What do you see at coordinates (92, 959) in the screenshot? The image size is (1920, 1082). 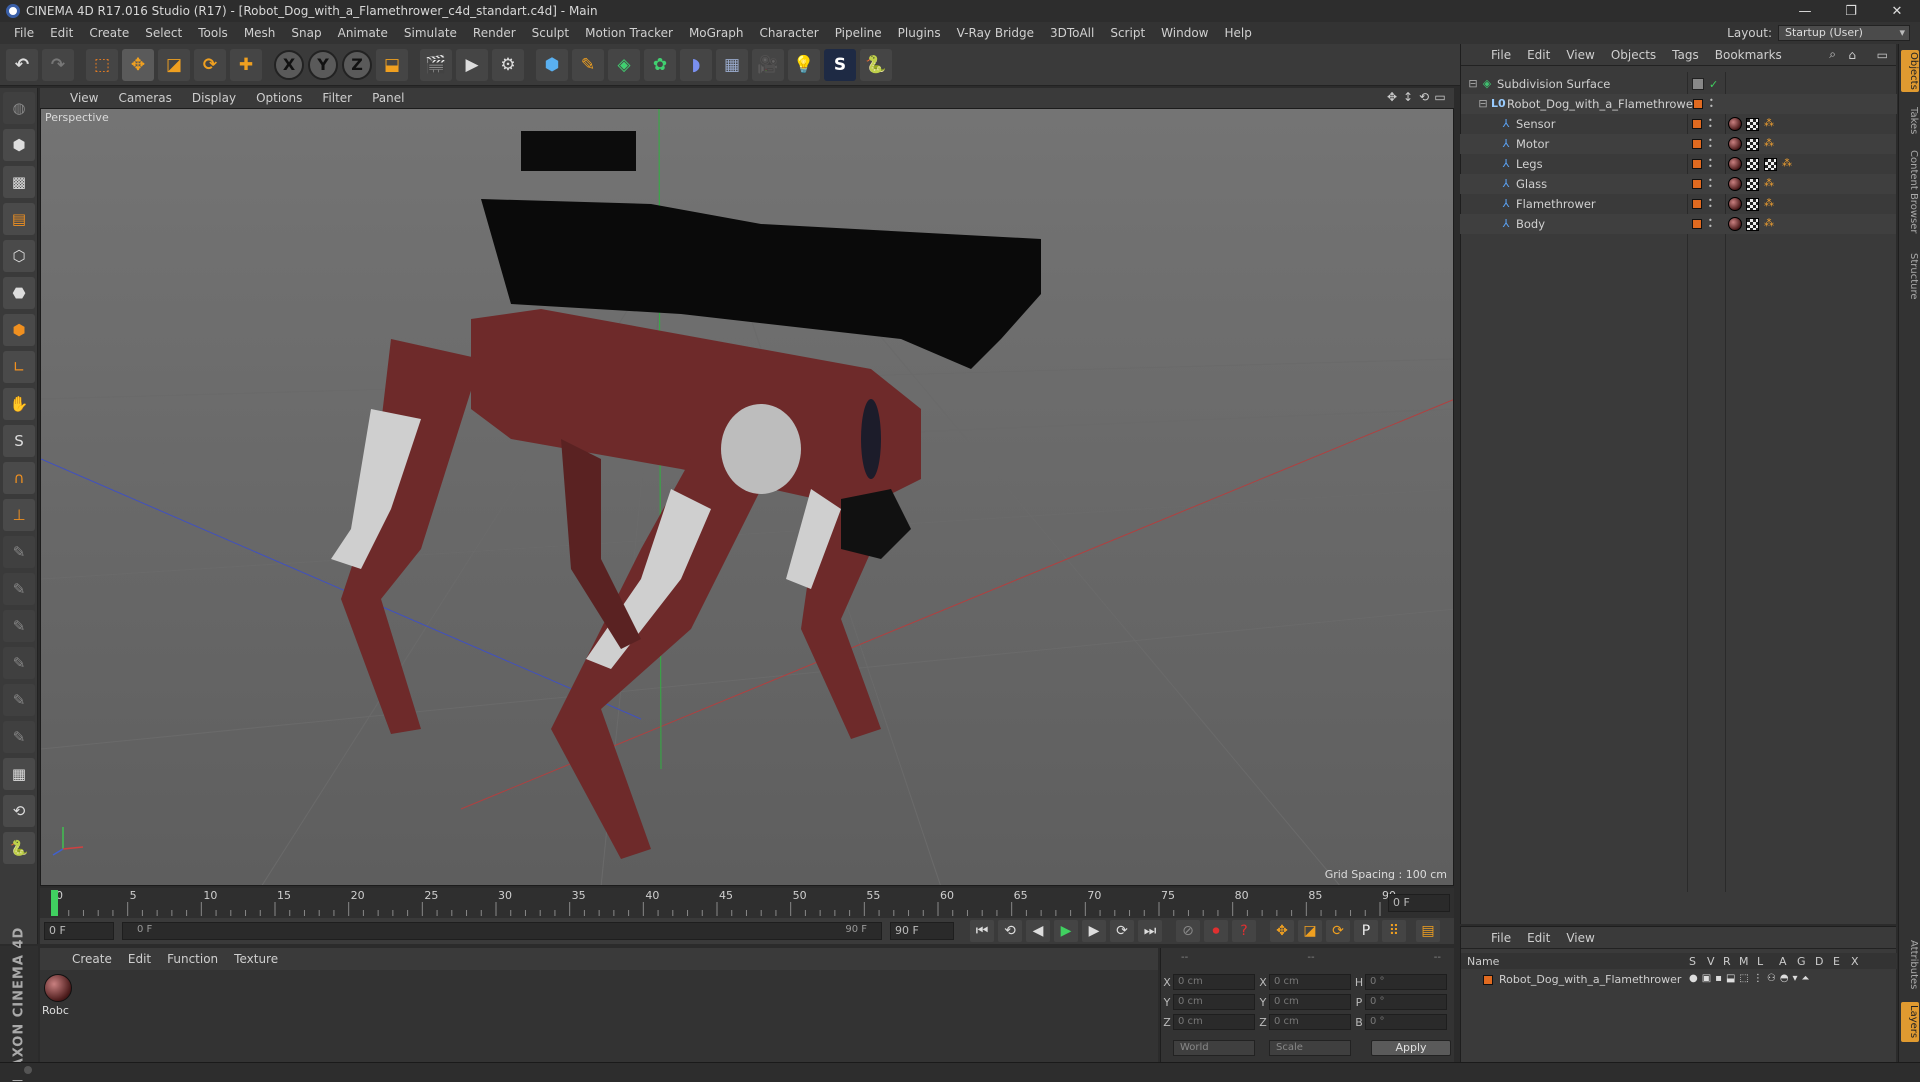 I see `material-menu-create: Create` at bounding box center [92, 959].